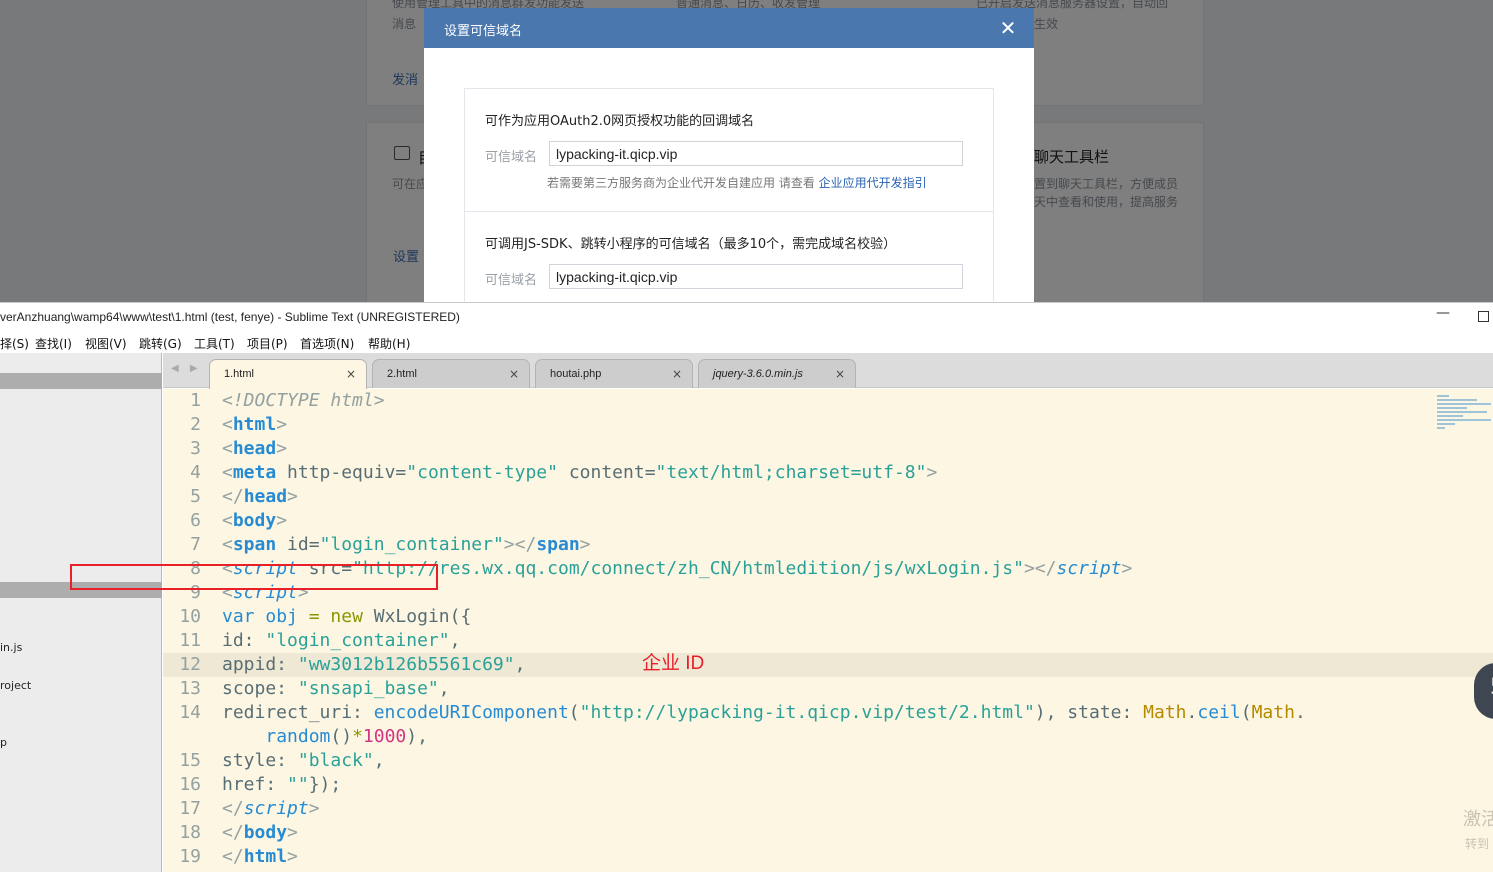  I want to click on menu-view: 视图(V), so click(106, 343).